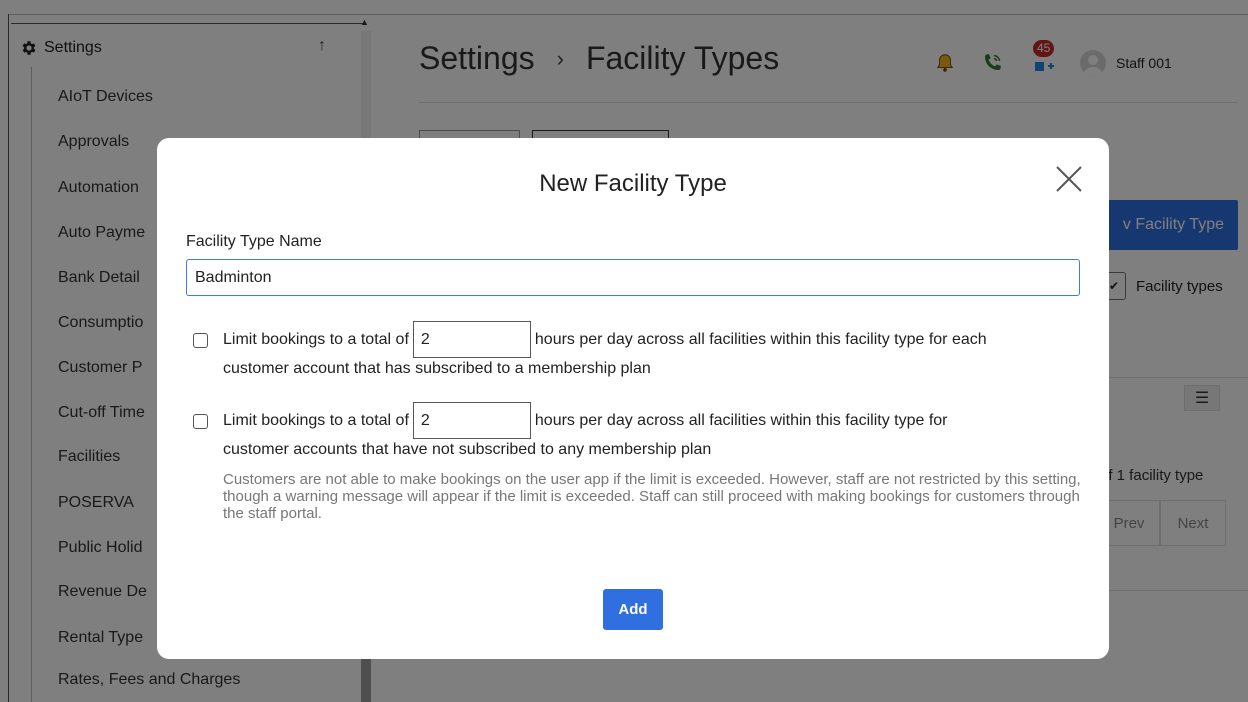 The image size is (1248, 702). What do you see at coordinates (471, 339) in the screenshot?
I see `member-hours-input` at bounding box center [471, 339].